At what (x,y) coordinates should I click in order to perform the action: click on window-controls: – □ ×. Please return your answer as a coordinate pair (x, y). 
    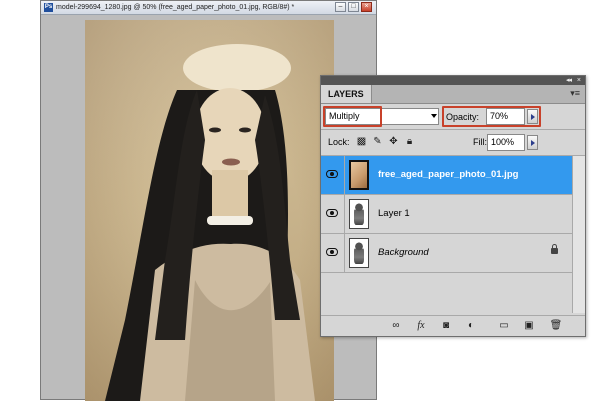
    Looking at the image, I should click on (353, 7).